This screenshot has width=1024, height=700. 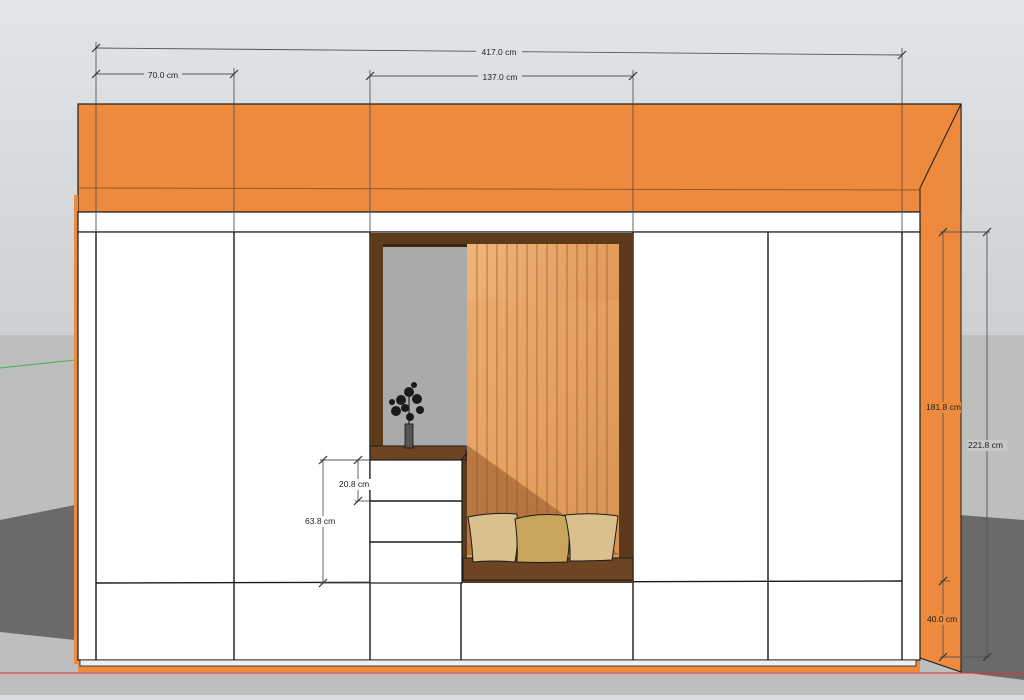 I want to click on dim-total-width: 417.0 cm, so click(x=499, y=52).